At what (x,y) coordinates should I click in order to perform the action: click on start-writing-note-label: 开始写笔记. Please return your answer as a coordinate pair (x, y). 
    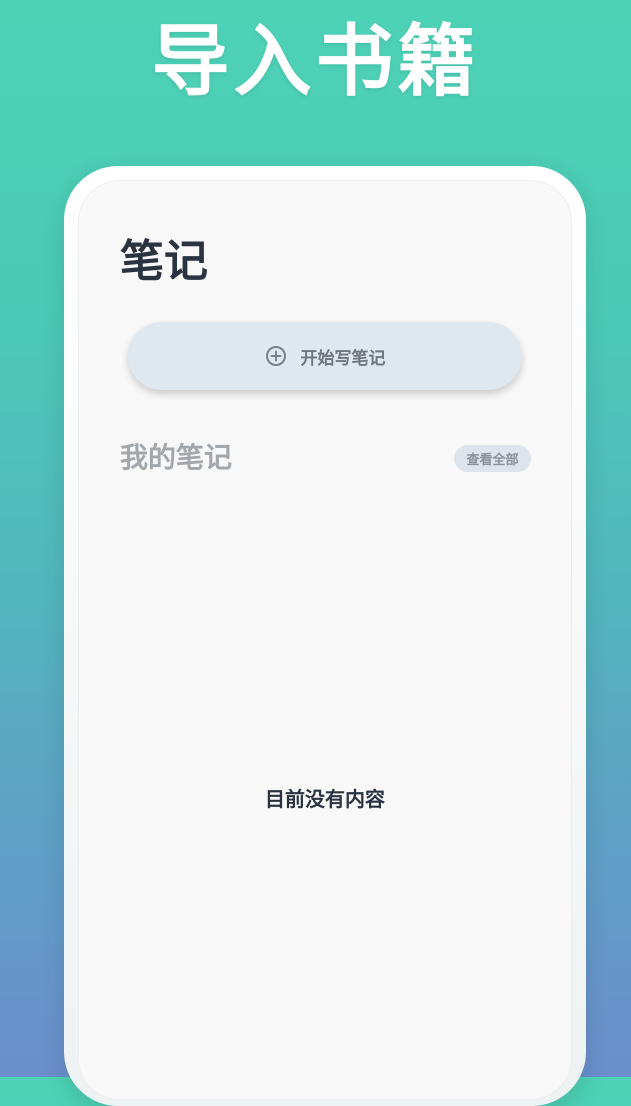
    Looking at the image, I should click on (343, 358).